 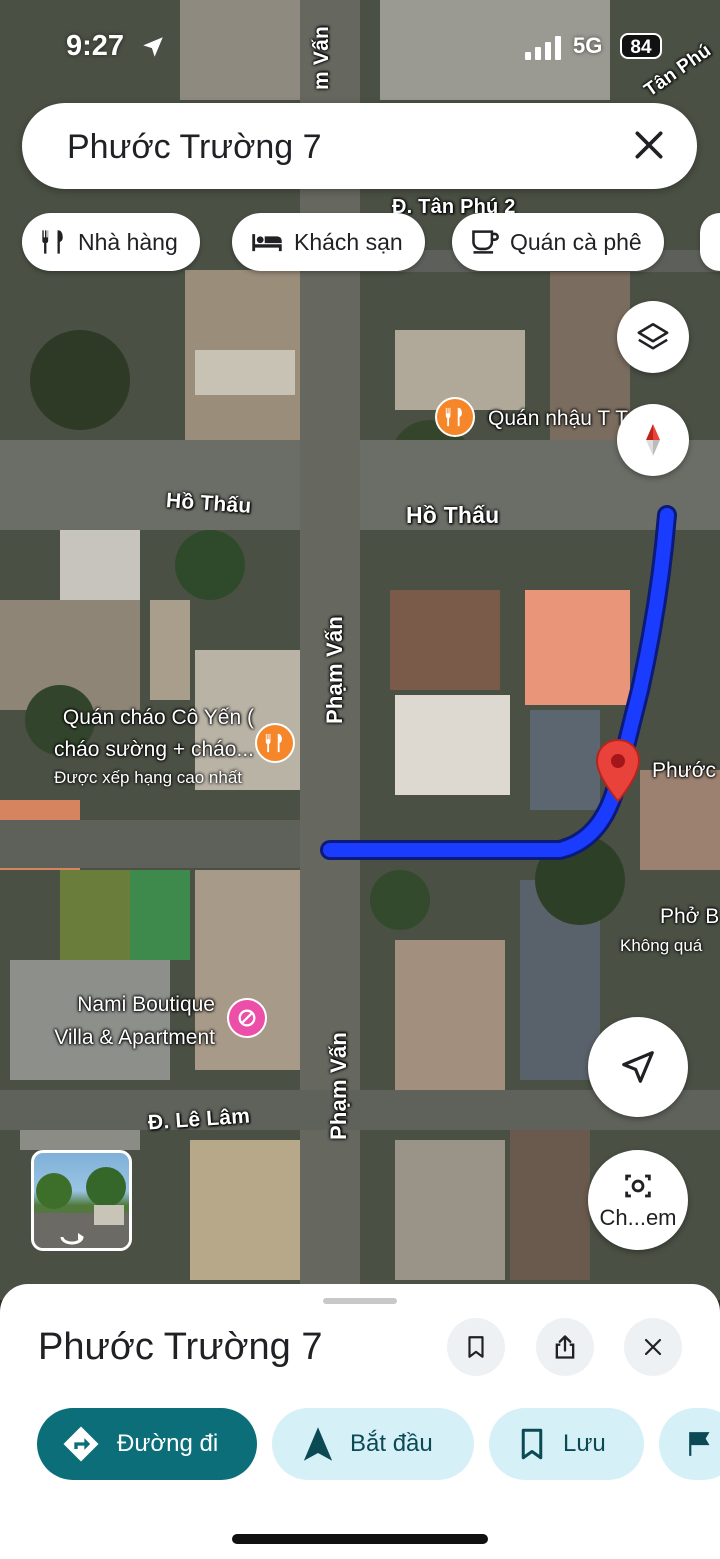 I want to click on poi-name: Quán cháo Cô Yến (, so click(x=158, y=718).